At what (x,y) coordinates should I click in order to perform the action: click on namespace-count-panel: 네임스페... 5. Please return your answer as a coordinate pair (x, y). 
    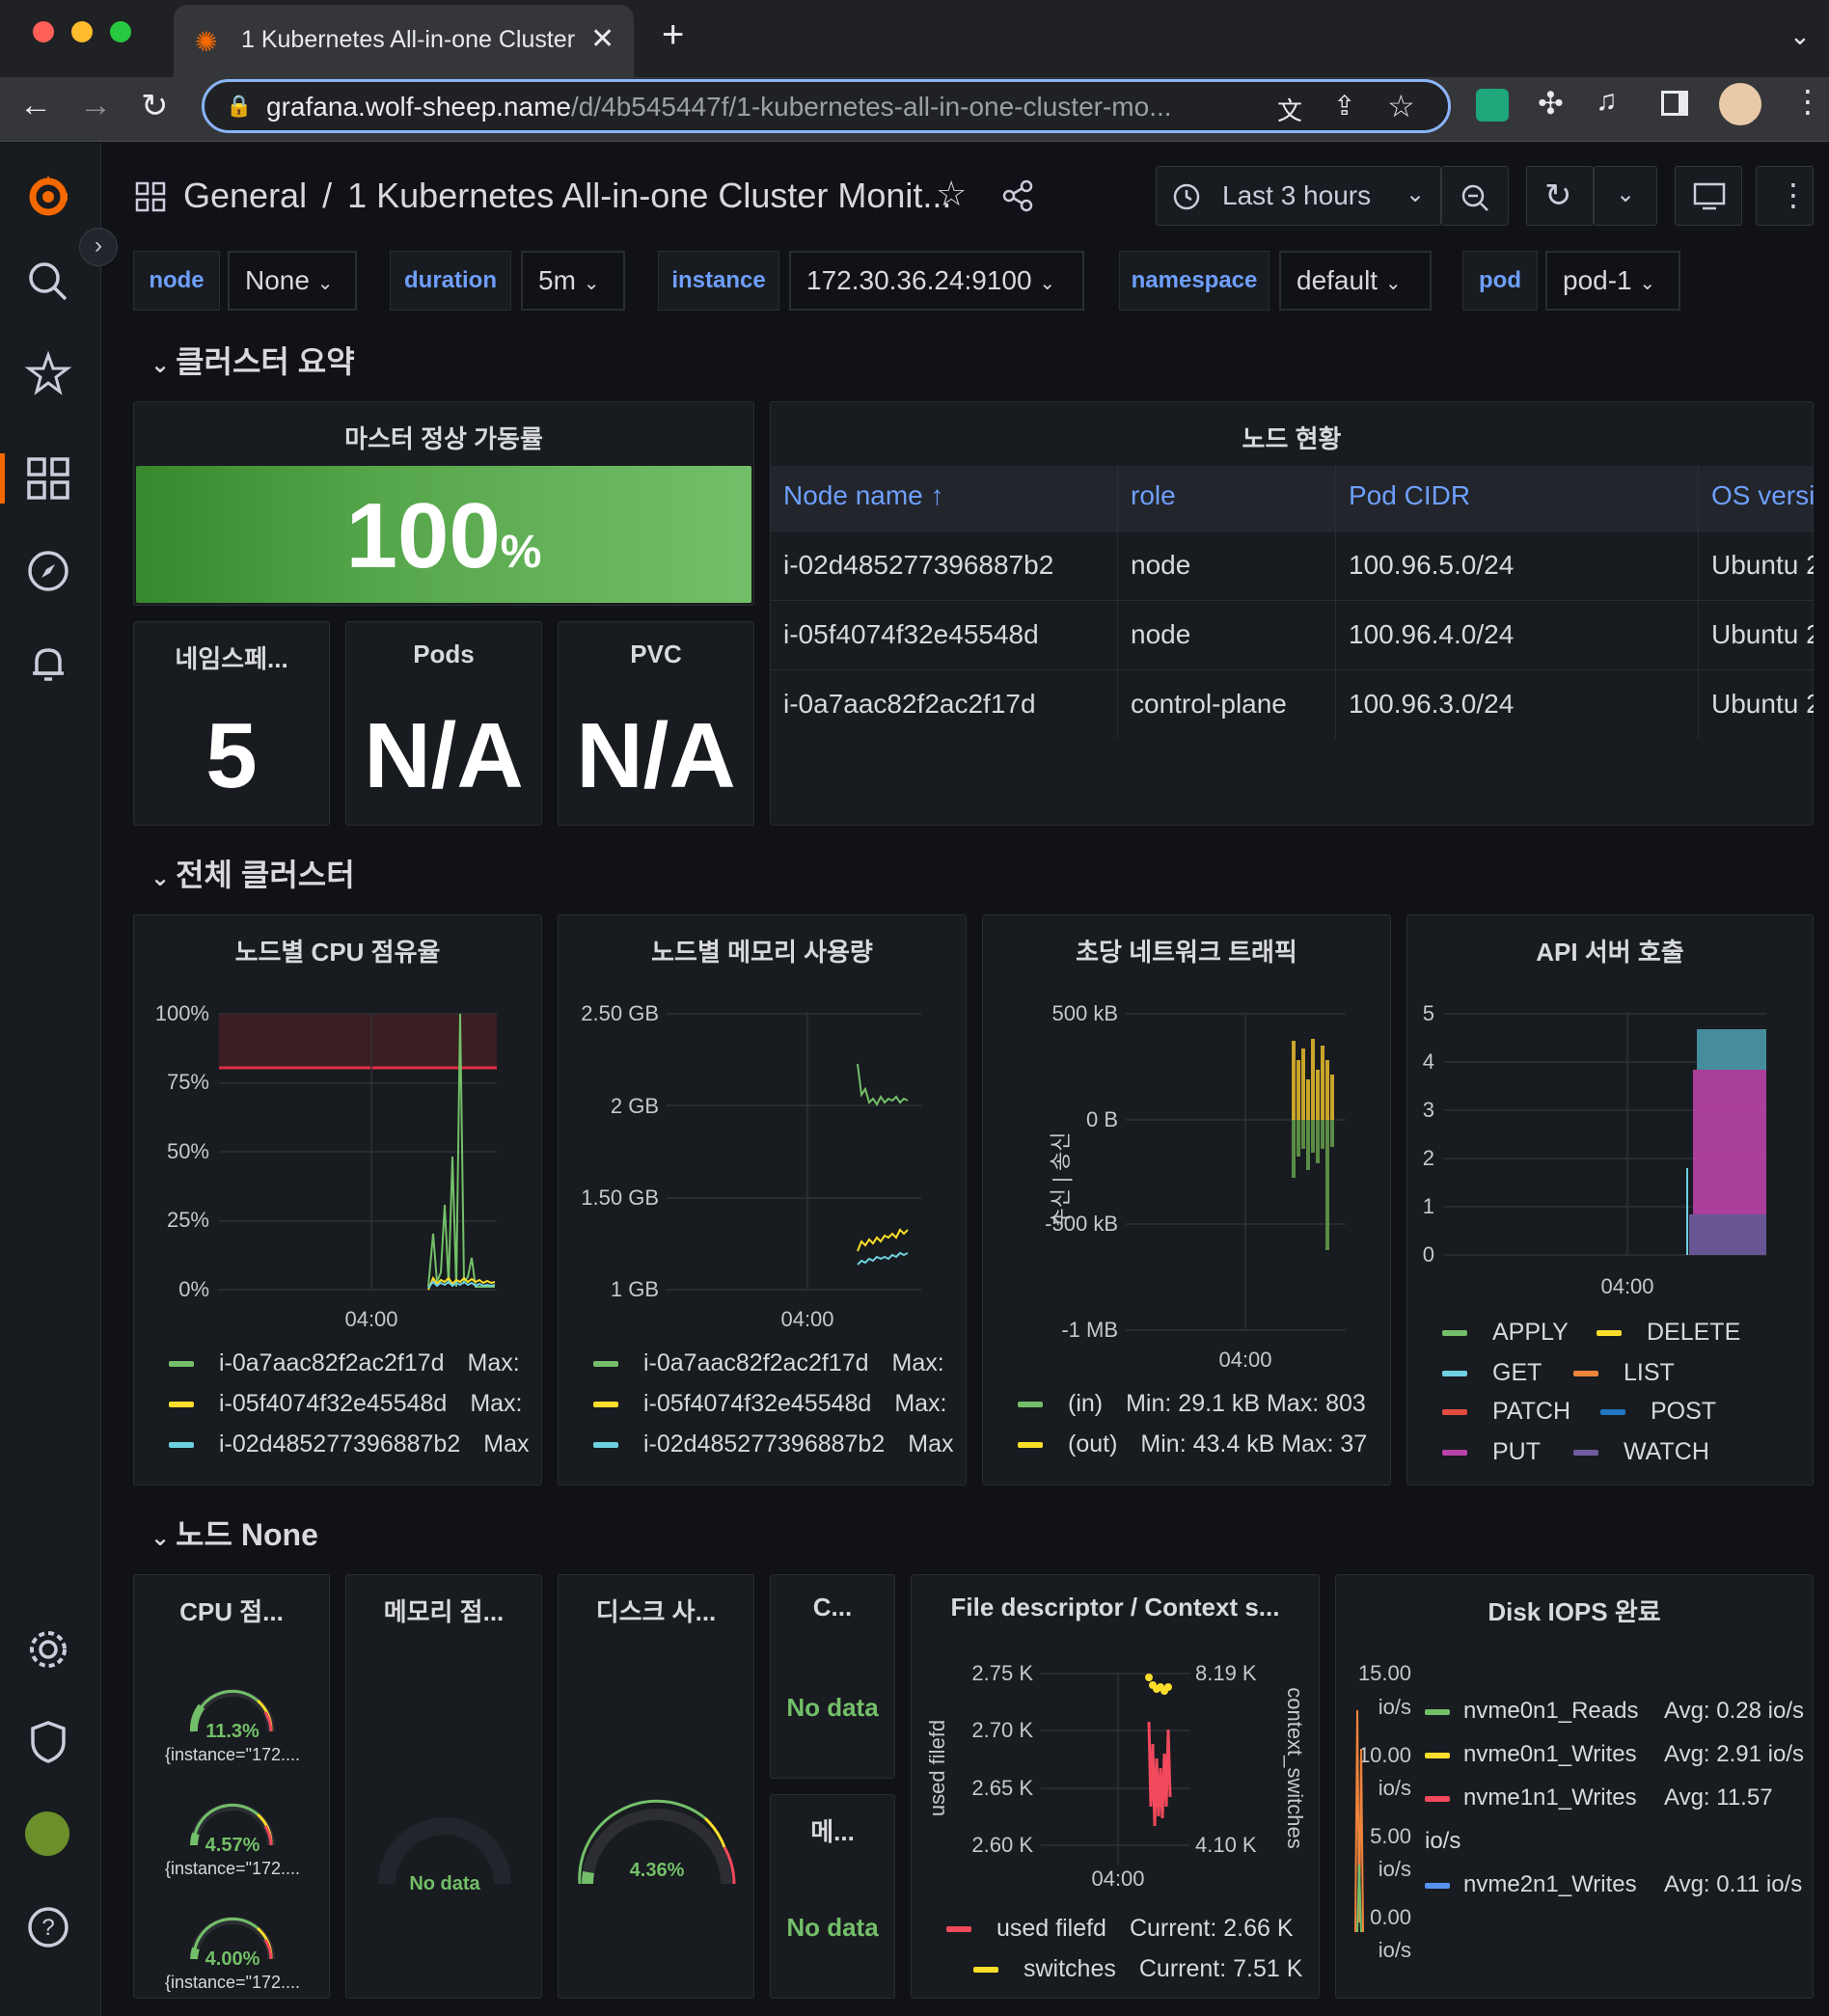
    Looking at the image, I should click on (232, 723).